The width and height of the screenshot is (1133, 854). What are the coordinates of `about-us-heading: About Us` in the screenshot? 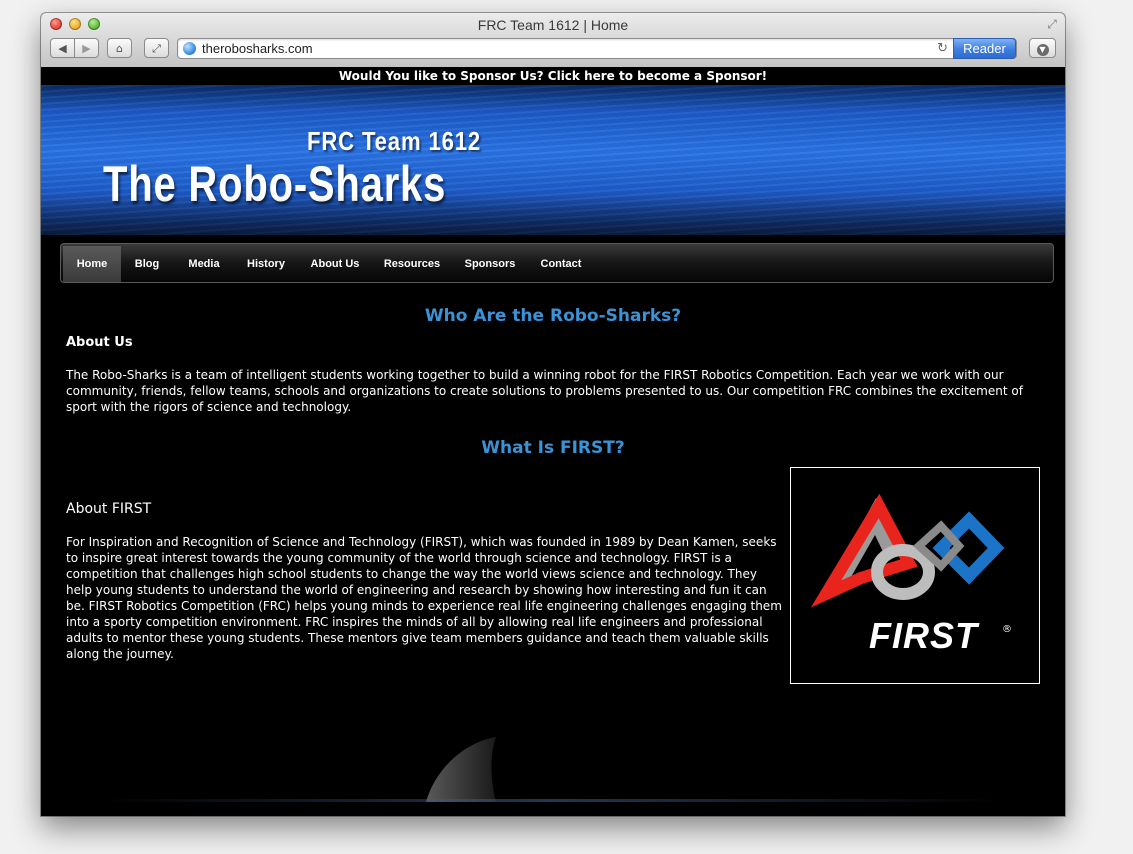 It's located at (99, 342).